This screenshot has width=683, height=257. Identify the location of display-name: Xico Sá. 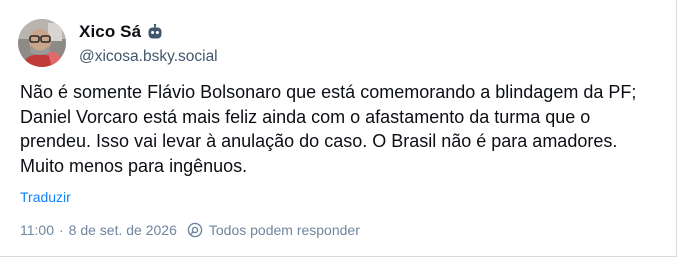
(110, 32).